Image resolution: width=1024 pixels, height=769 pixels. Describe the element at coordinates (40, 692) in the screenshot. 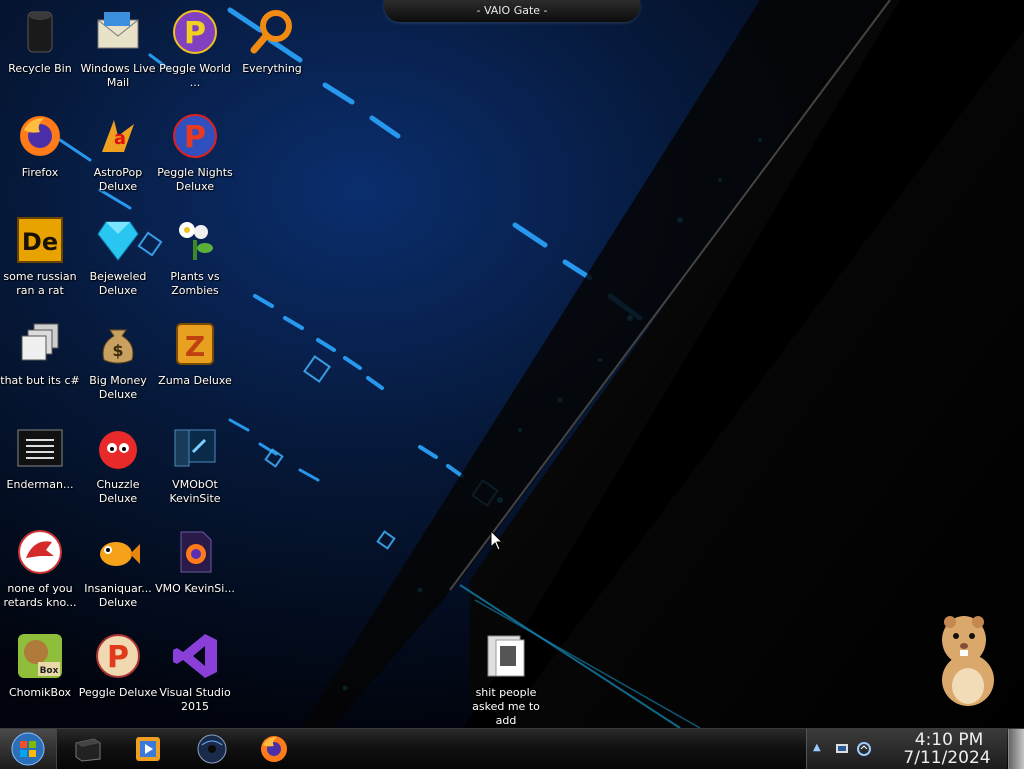

I see `desktop-icon-label: ChomikBox` at that location.